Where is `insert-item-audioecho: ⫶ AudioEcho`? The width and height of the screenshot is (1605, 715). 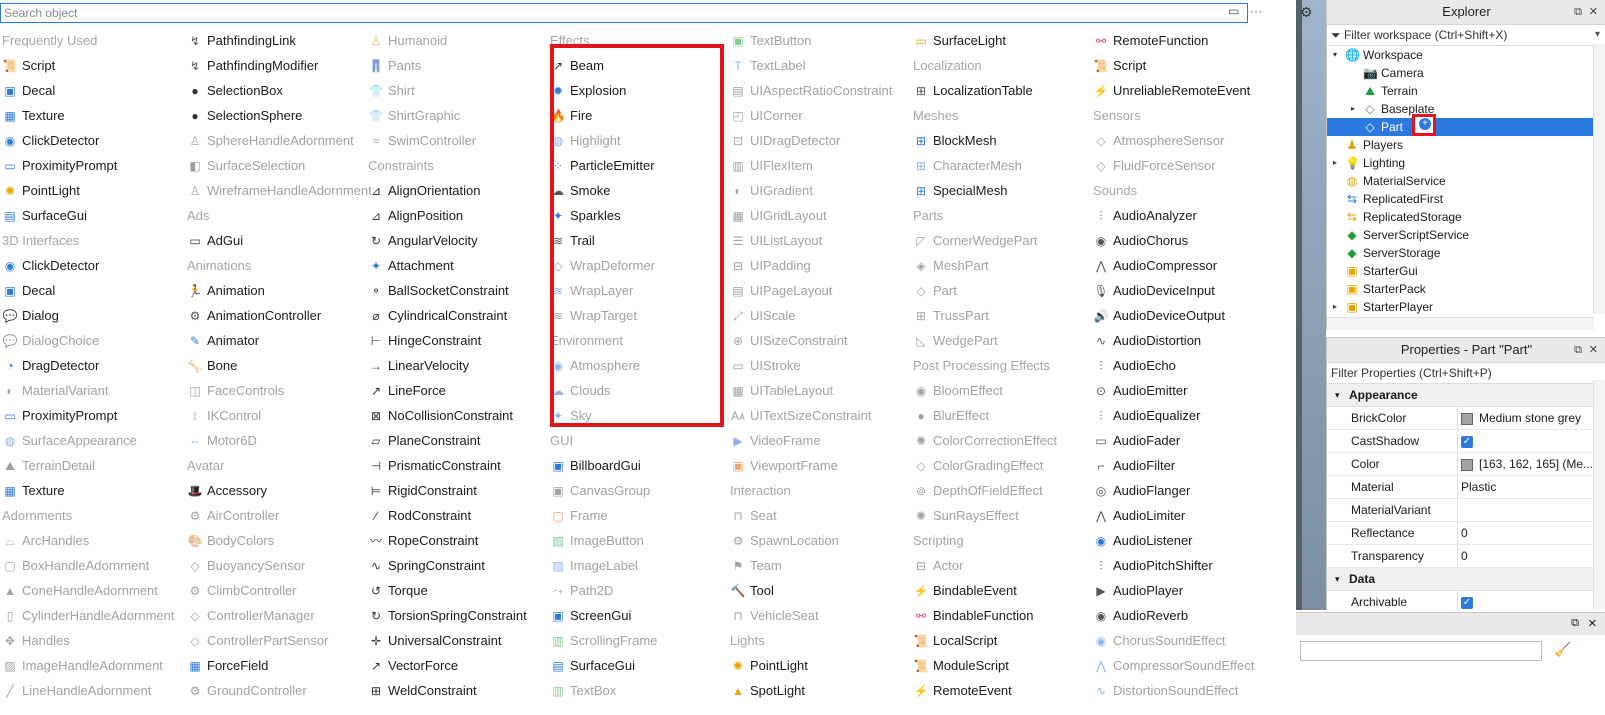
insert-item-audioecho: ⫶ AudioEcho is located at coordinates (1185, 364).